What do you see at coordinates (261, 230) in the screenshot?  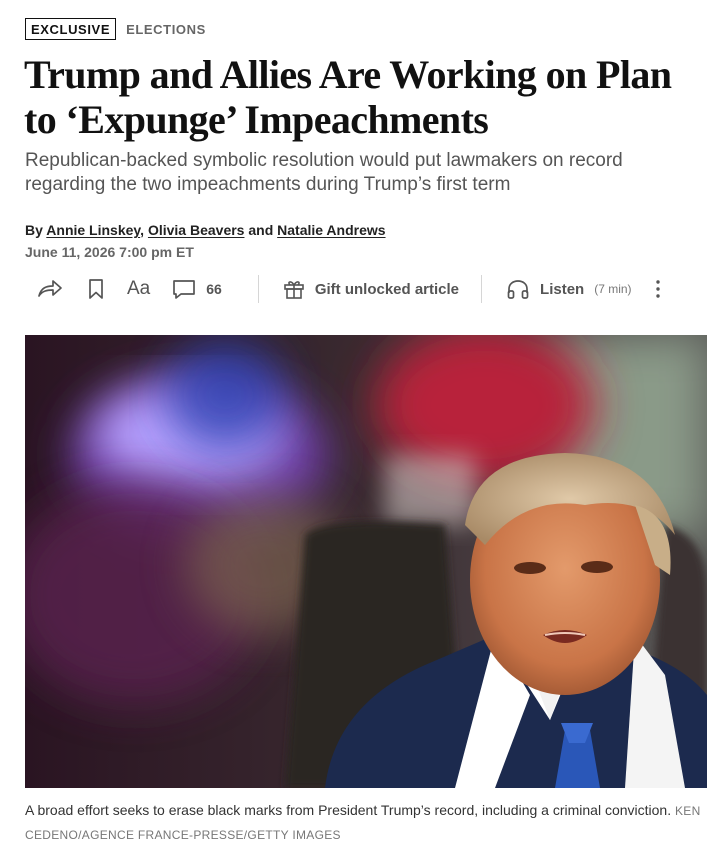 I see `byline-and: and` at bounding box center [261, 230].